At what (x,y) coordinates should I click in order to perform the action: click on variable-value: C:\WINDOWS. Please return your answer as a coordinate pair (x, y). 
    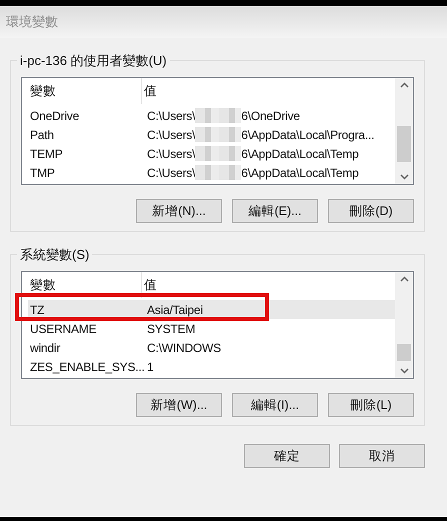
    Looking at the image, I should click on (184, 347).